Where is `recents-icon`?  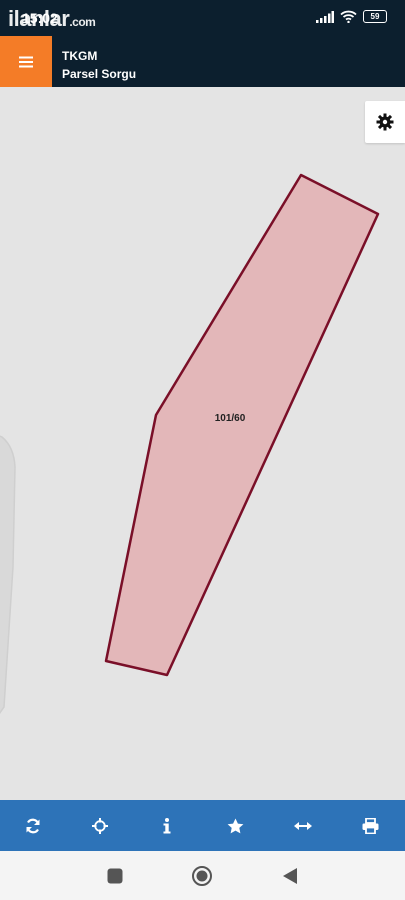
recents-icon is located at coordinates (115, 876).